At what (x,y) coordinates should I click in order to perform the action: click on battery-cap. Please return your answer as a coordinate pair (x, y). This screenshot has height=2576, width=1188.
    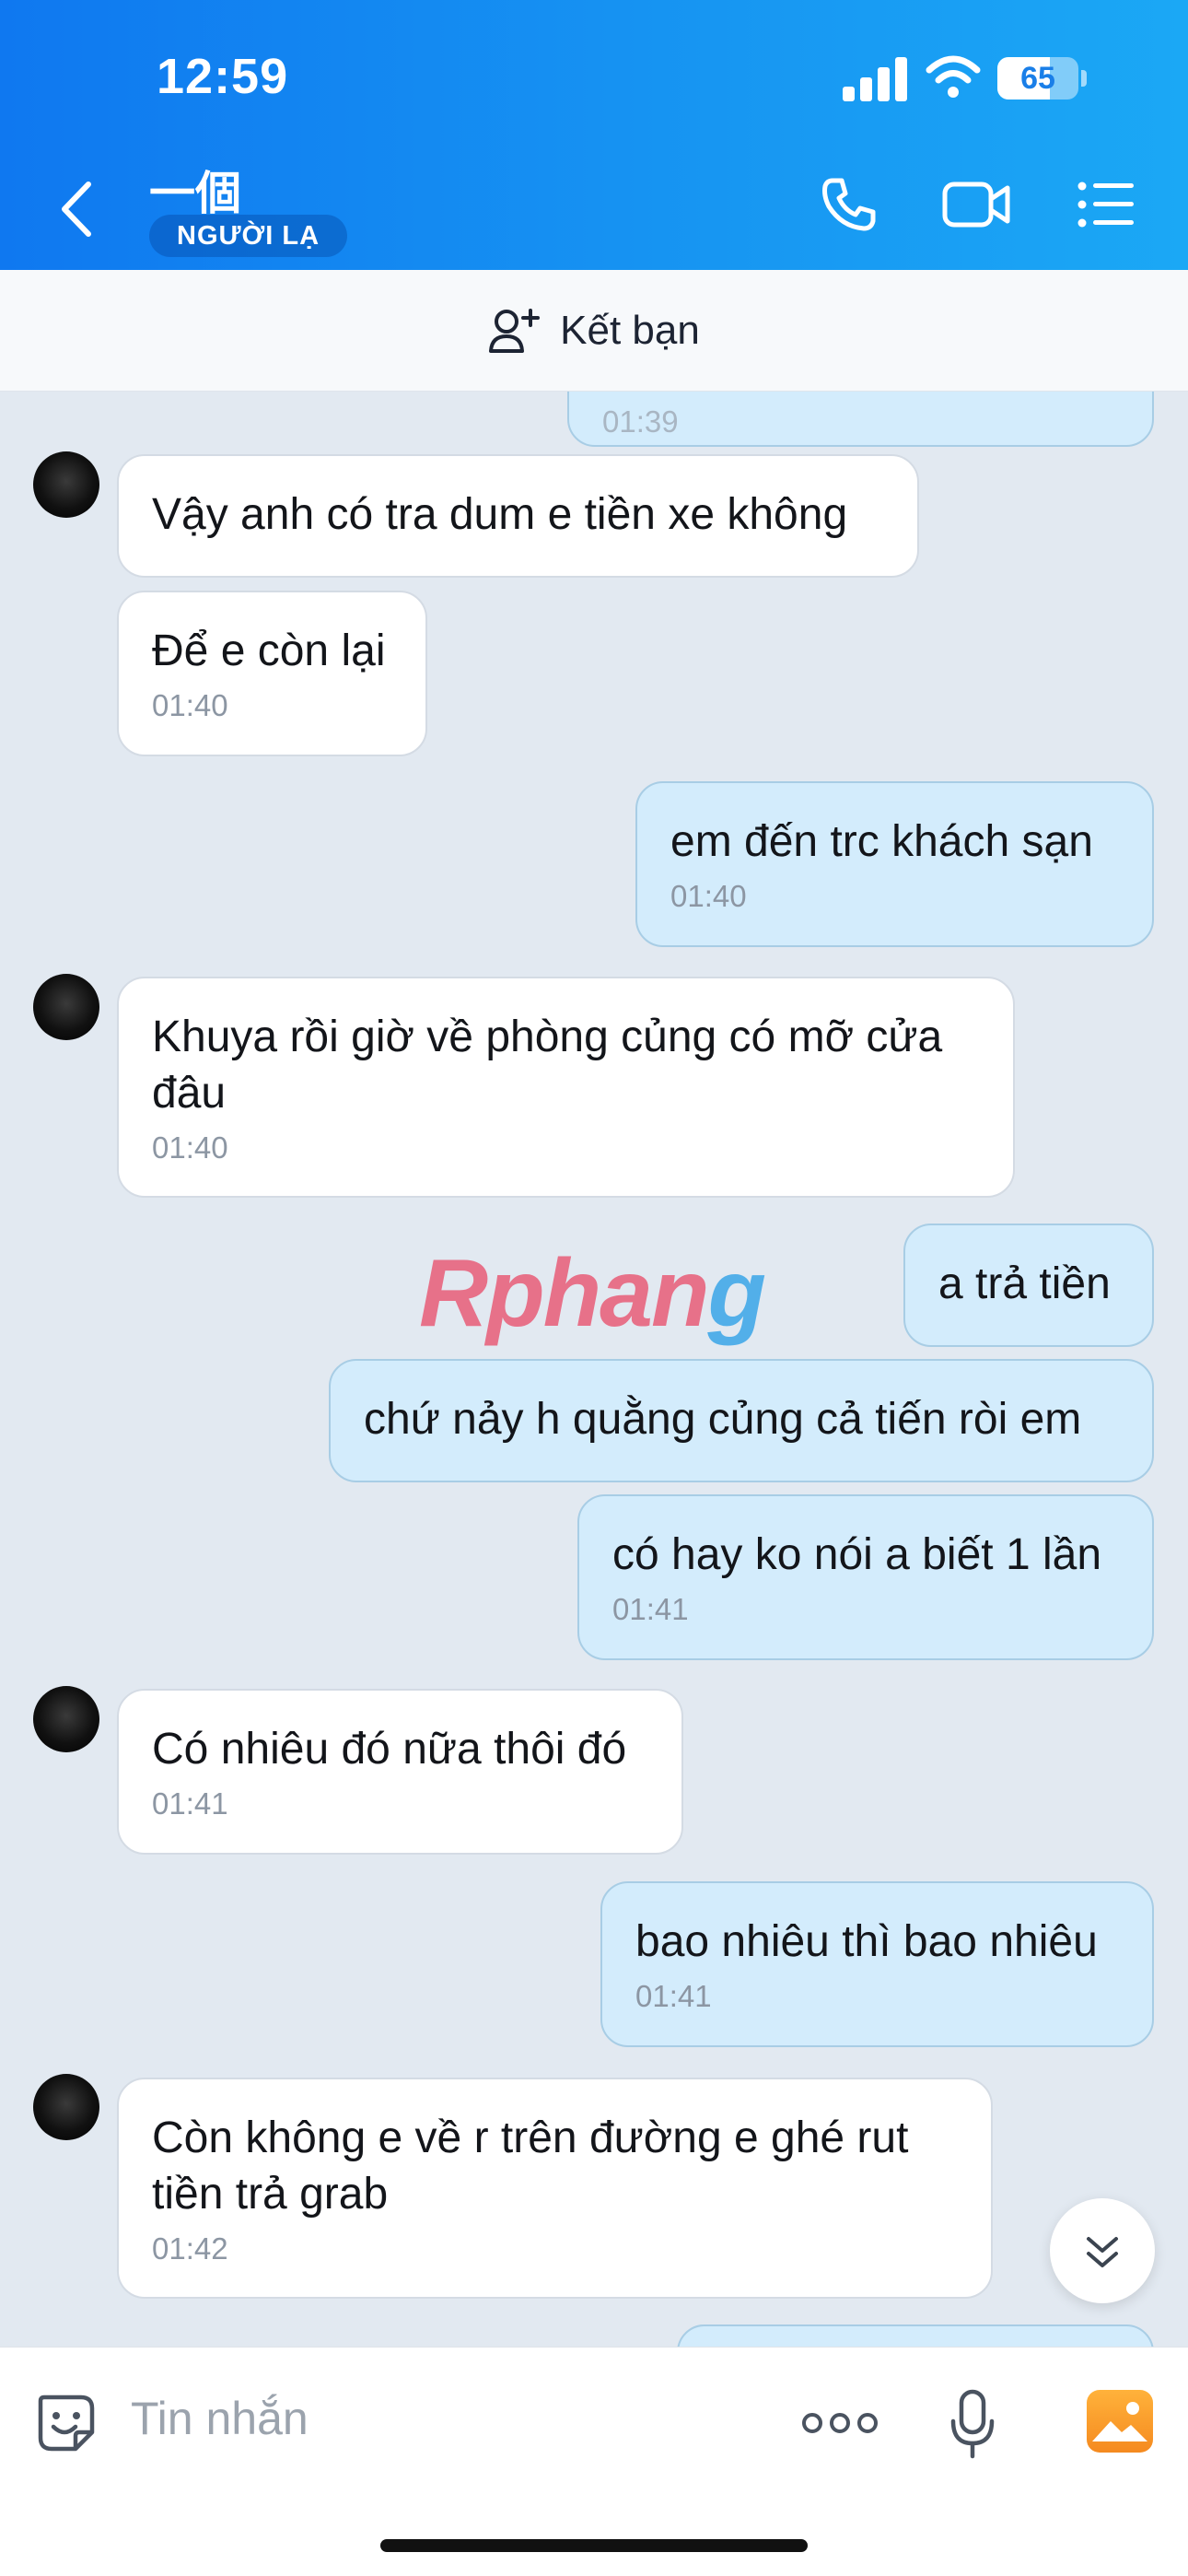
    Looking at the image, I should click on (1084, 78).